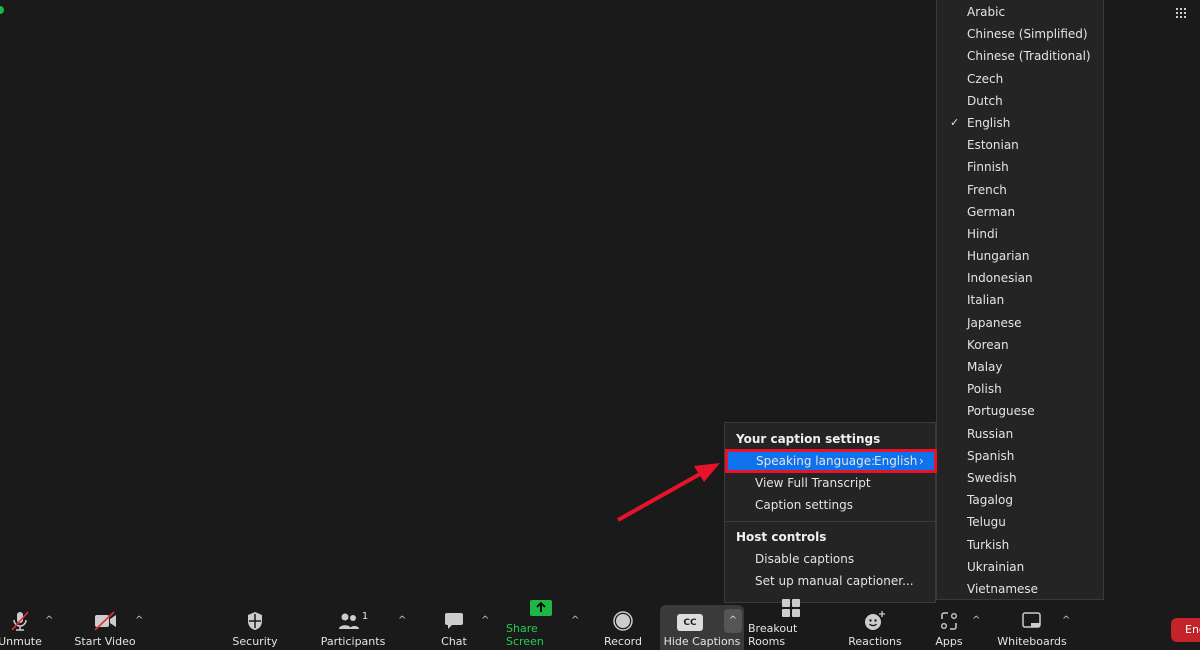 The height and width of the screenshot is (650, 1200). What do you see at coordinates (1066, 620) in the screenshot?
I see `whiteboards-caret-icon: ^` at bounding box center [1066, 620].